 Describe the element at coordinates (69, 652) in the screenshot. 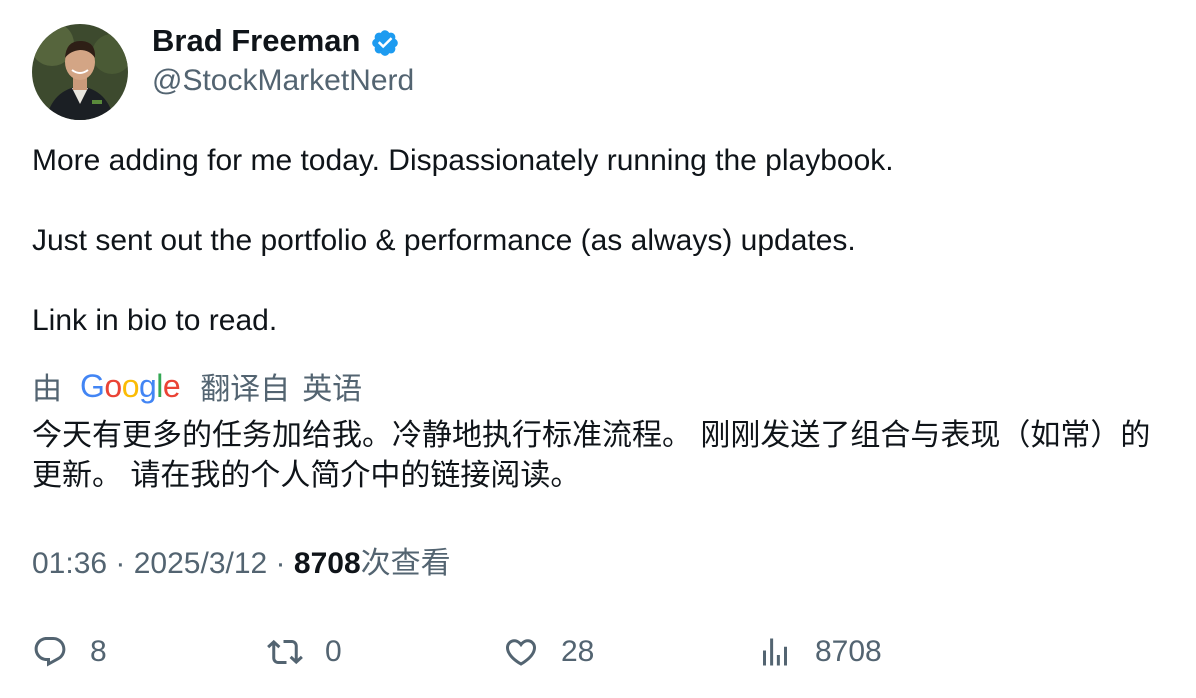

I see `reply-button: 8` at that location.